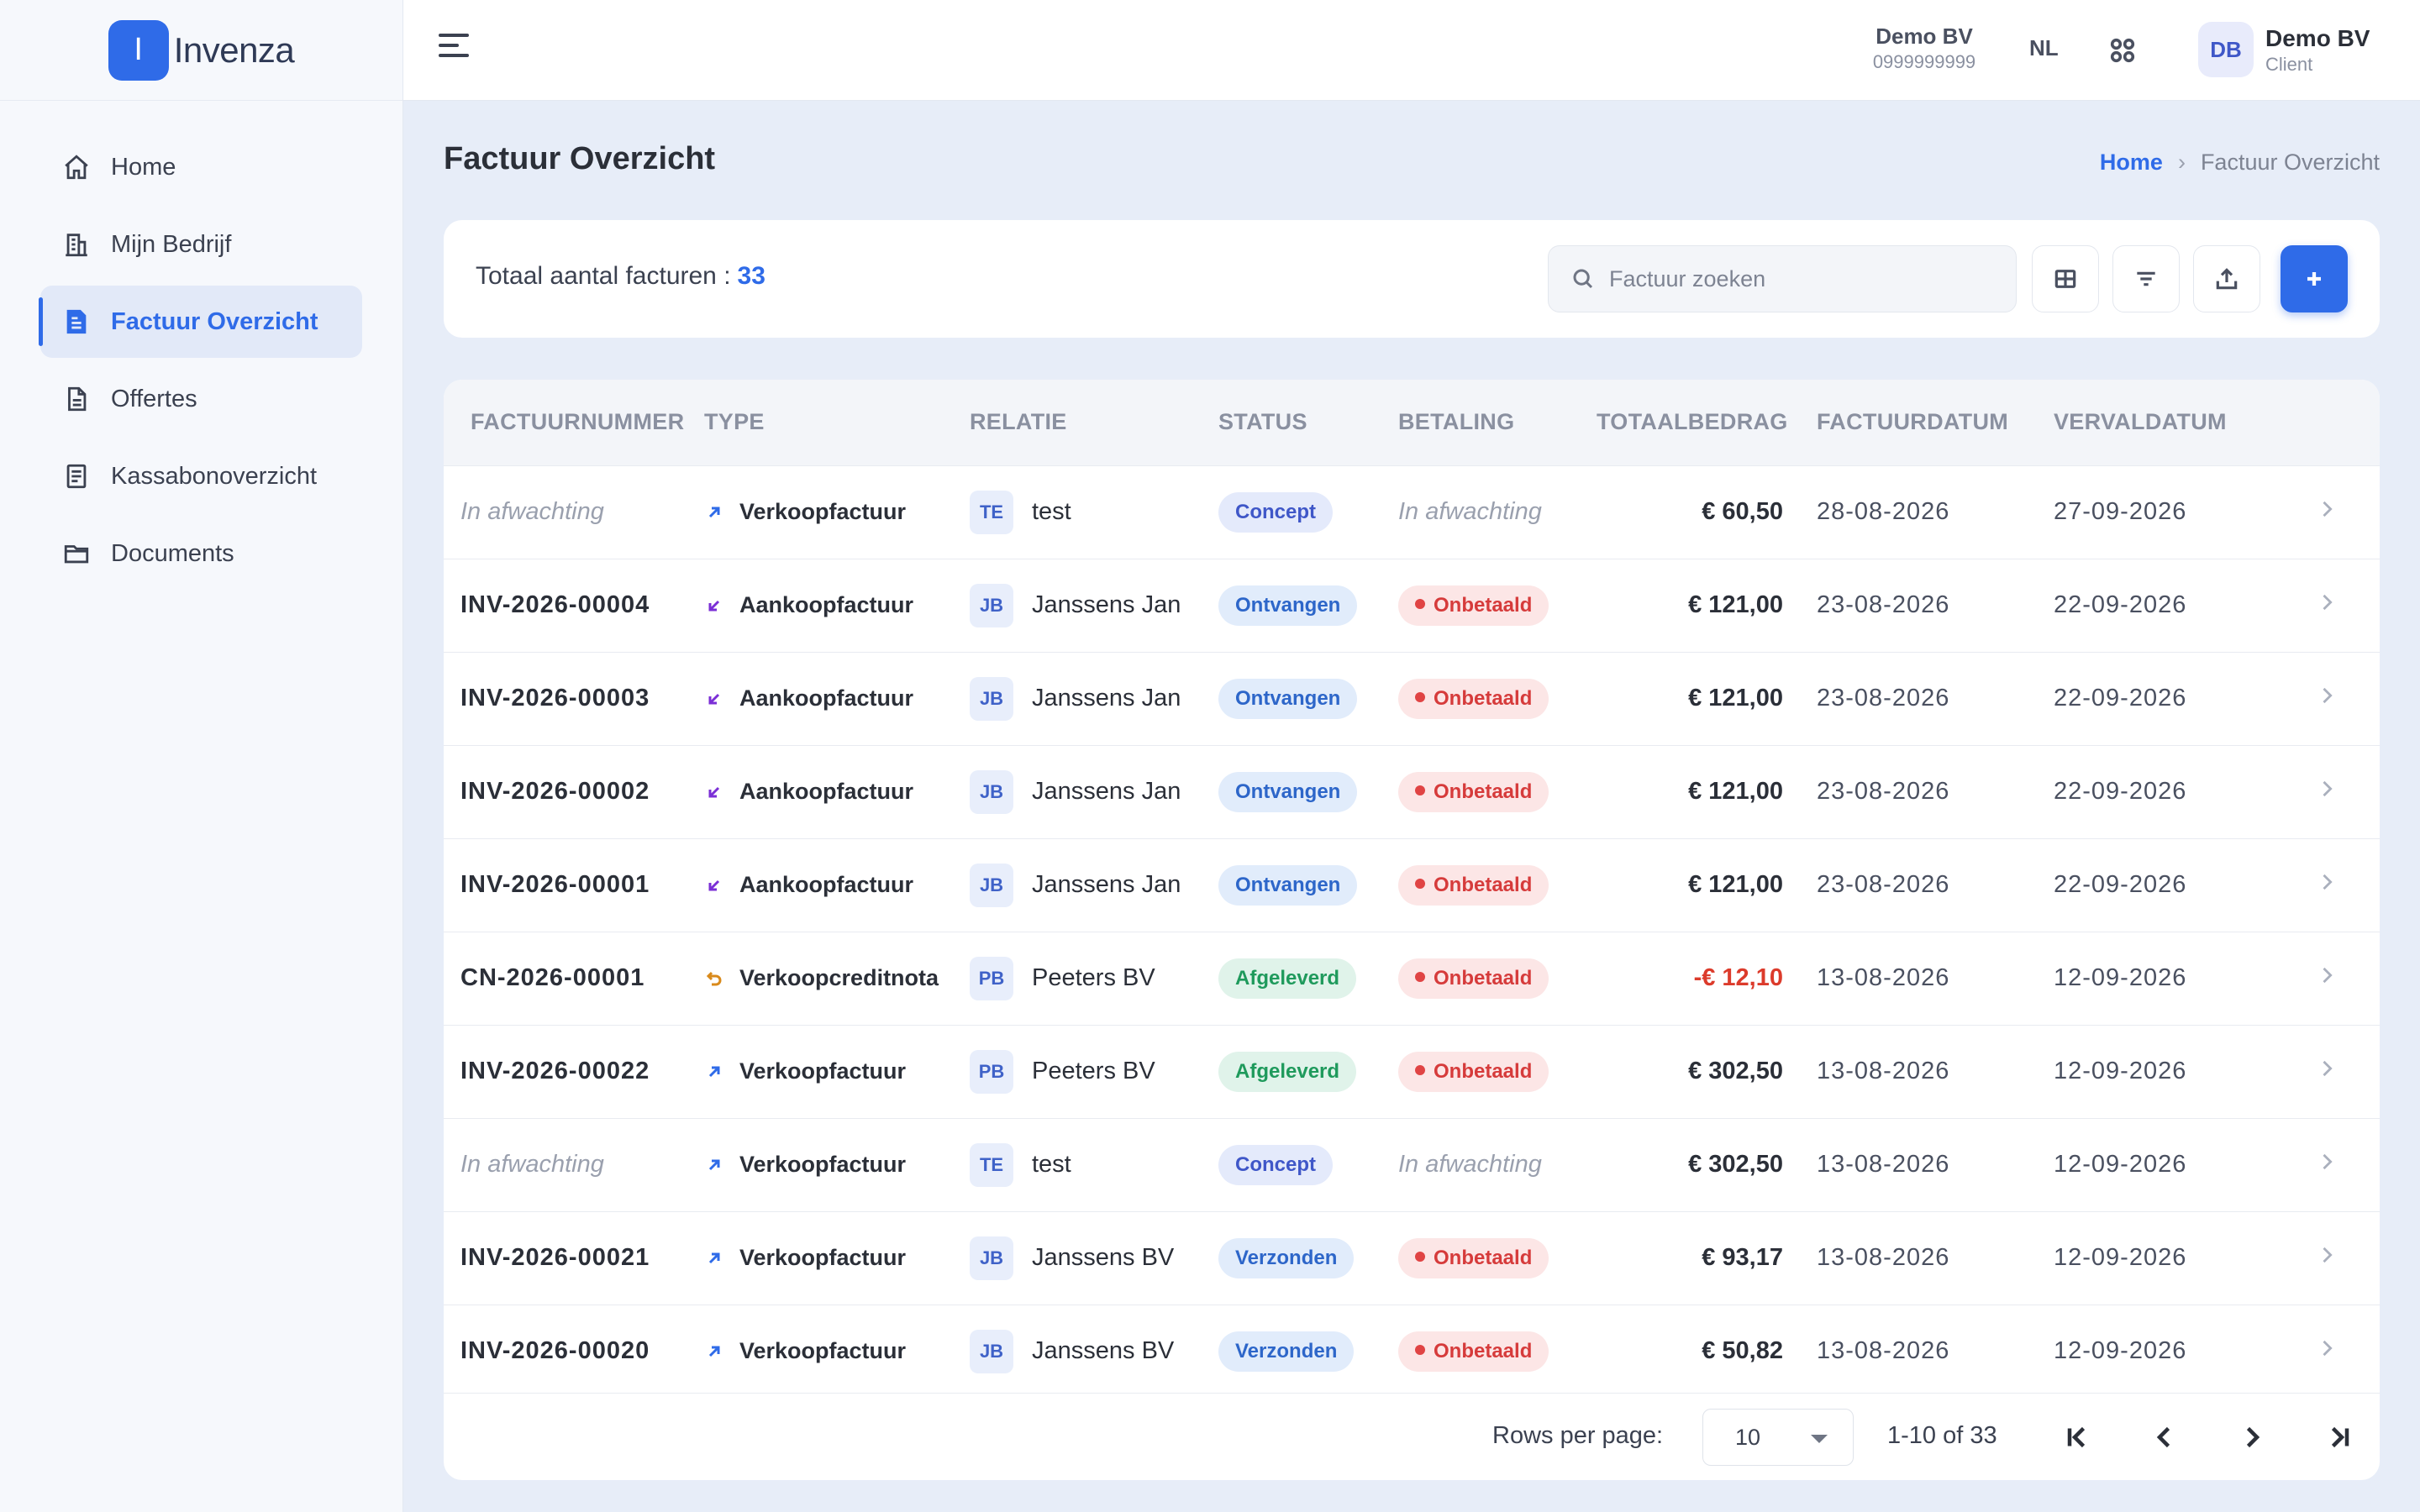 Image resolution: width=2420 pixels, height=1512 pixels. Describe the element at coordinates (1470, 511) in the screenshot. I see `payment-pending: In afwachting` at that location.